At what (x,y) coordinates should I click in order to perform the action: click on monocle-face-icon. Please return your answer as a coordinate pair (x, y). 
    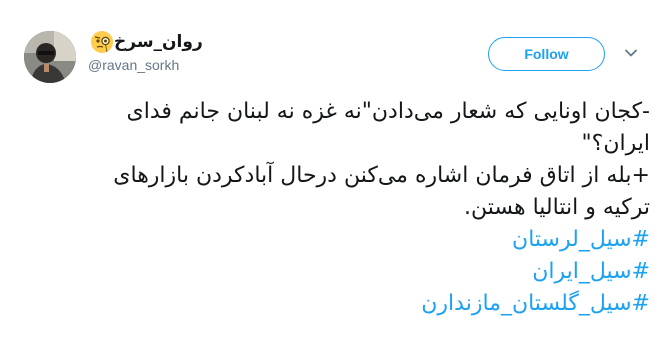
    Looking at the image, I should click on (102, 42).